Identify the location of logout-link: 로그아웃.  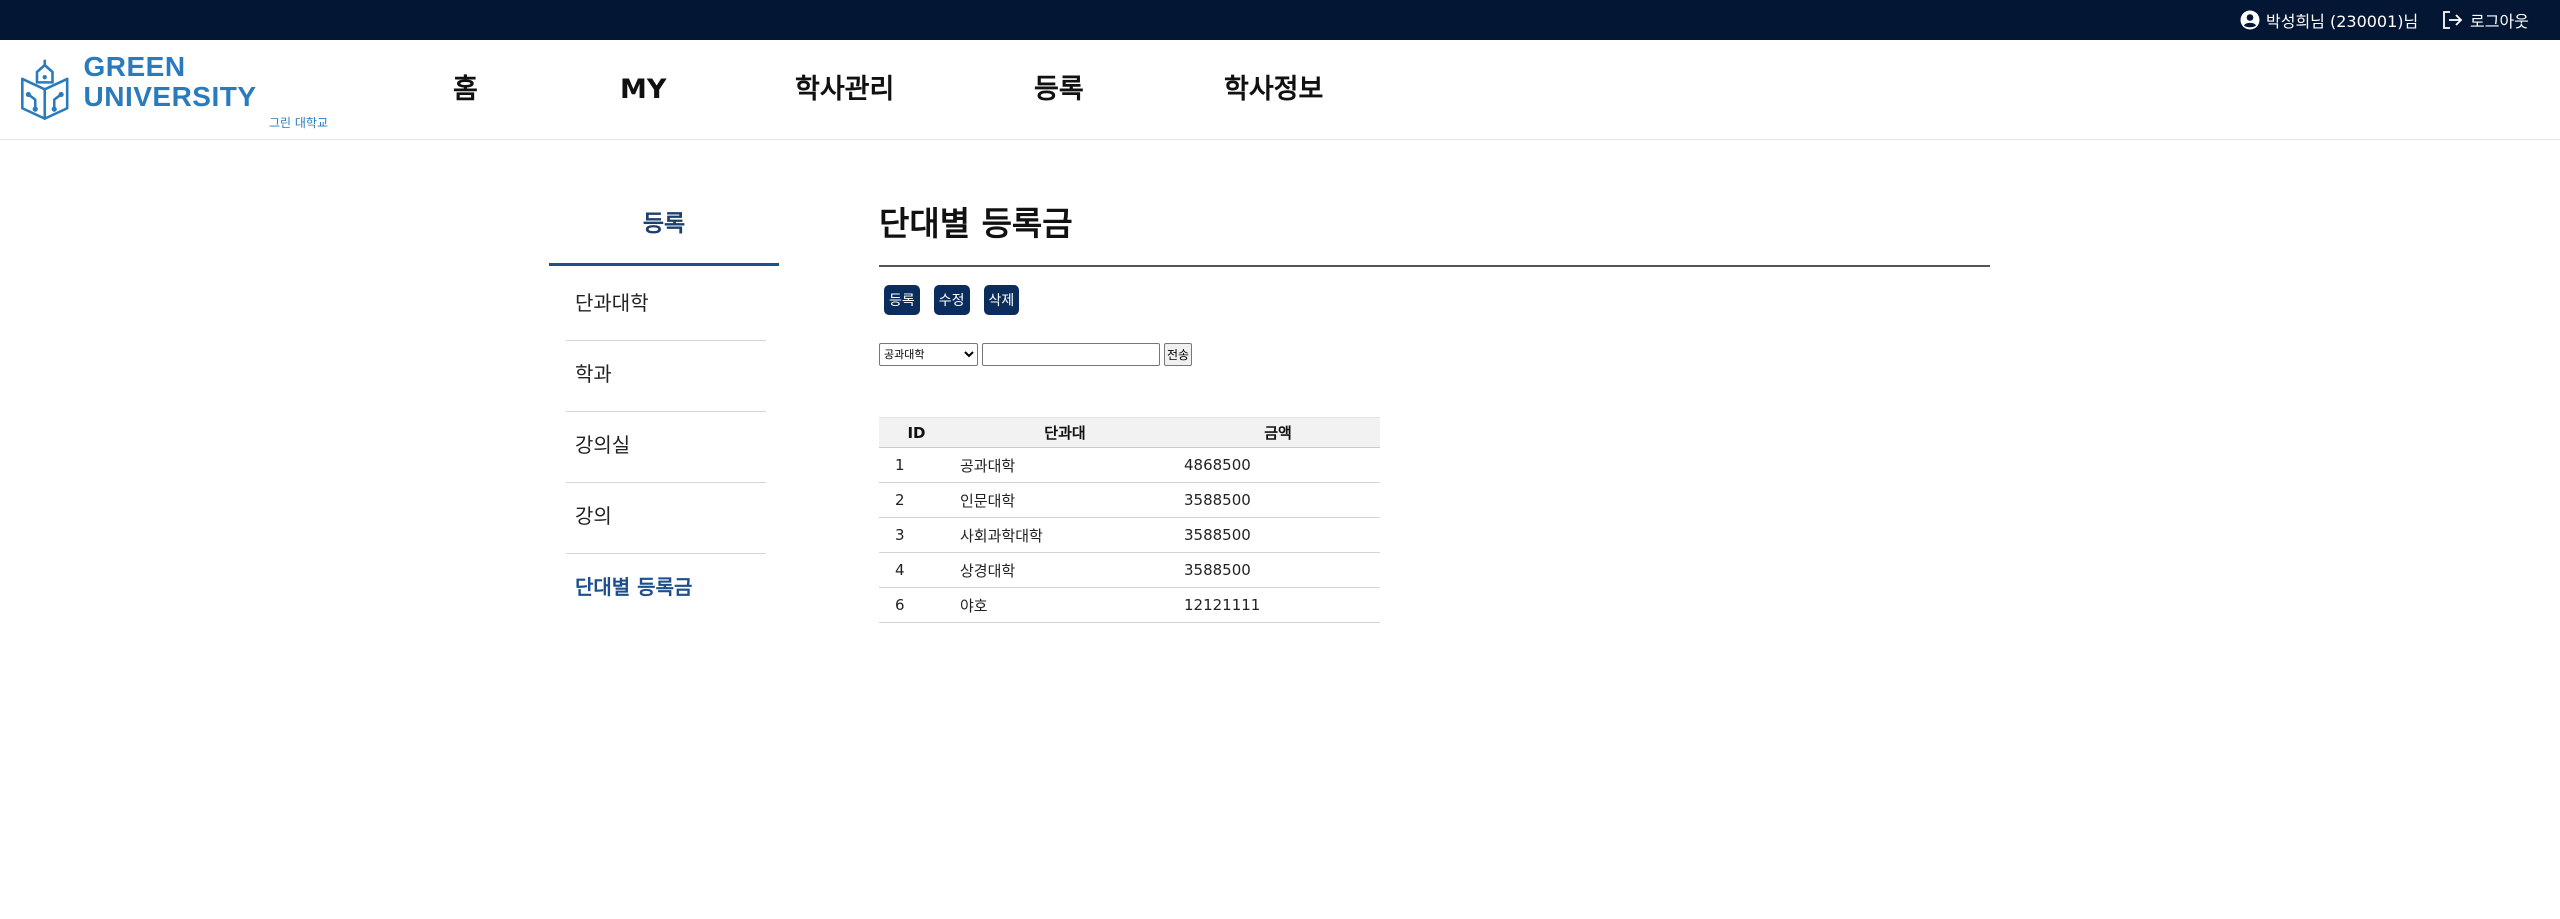
(2485, 20).